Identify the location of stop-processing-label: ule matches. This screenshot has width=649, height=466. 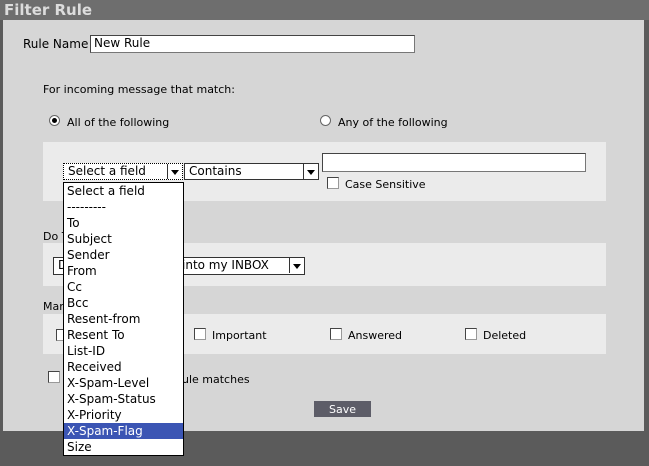
(216, 379).